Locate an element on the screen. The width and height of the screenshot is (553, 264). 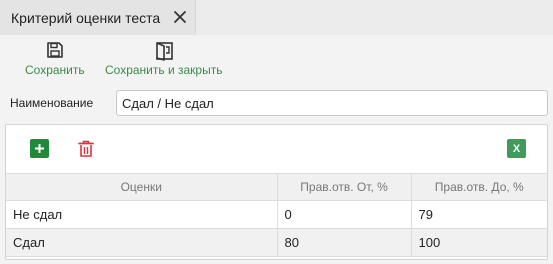
column-header-from: Прав.отв. От, % is located at coordinates (344, 187).